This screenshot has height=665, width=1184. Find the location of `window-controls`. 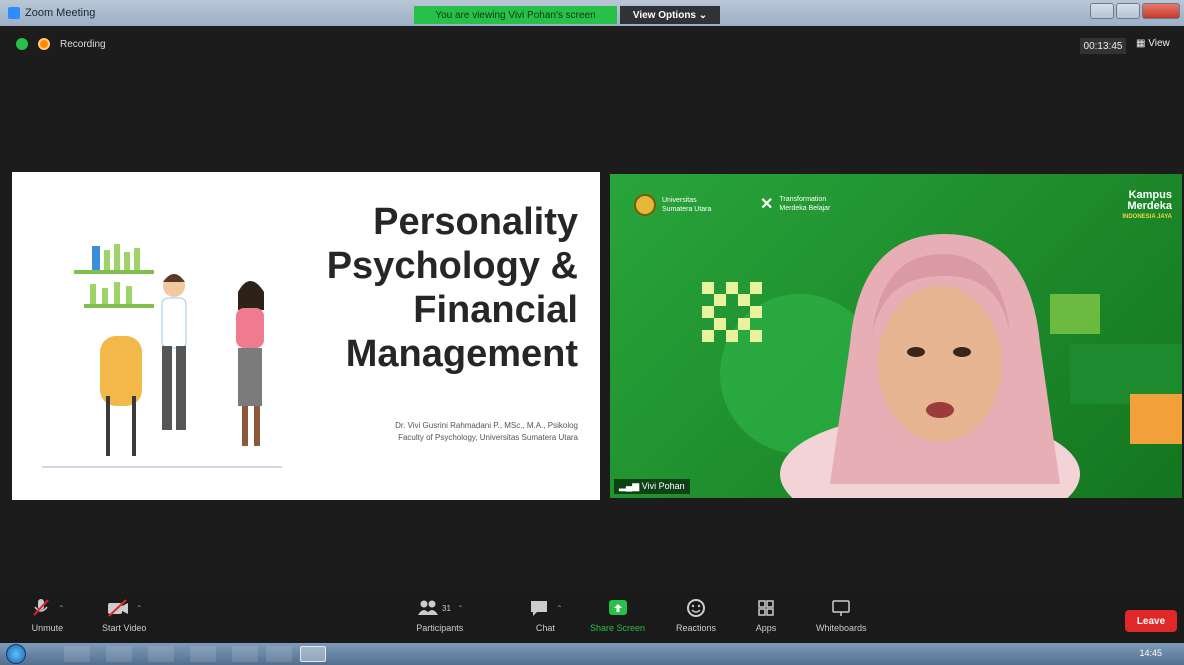

window-controls is located at coordinates (1135, 11).